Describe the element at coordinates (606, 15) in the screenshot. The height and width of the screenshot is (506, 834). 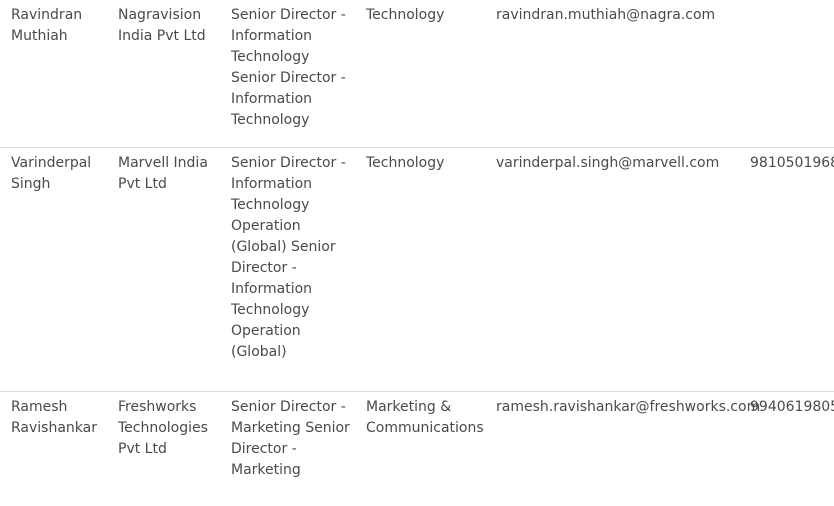
I see `email-cell: ravindran.muthiah@nagra.com` at that location.